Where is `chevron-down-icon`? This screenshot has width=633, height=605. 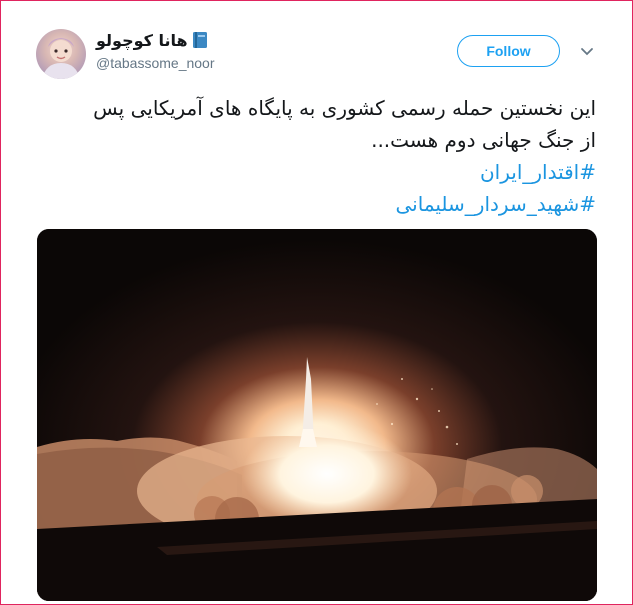
chevron-down-icon is located at coordinates (587, 52).